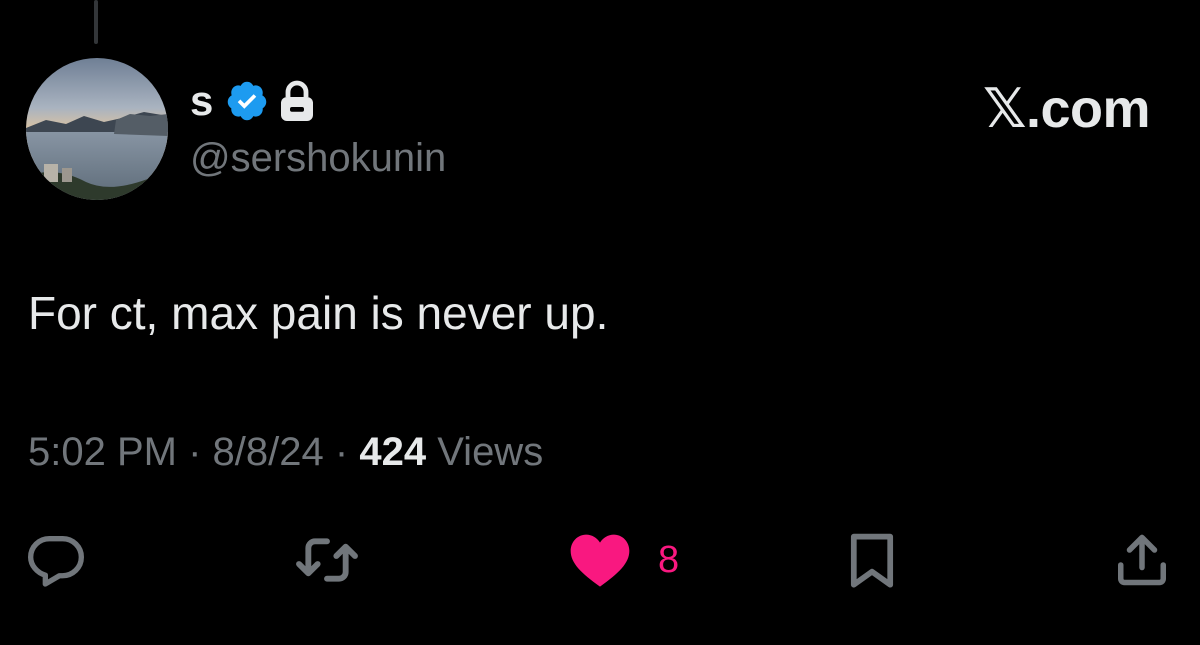 The height and width of the screenshot is (645, 1200). What do you see at coordinates (247, 101) in the screenshot?
I see `verified-badge-icon` at bounding box center [247, 101].